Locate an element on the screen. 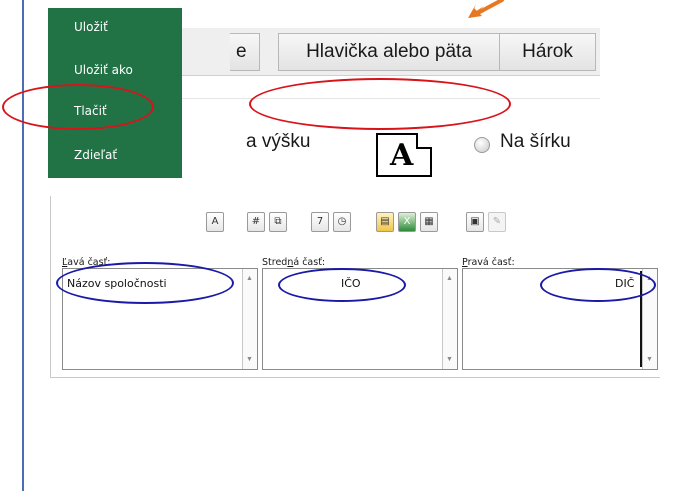 Image resolution: width=685 pixels, height=491 pixels. date-icon: 7 is located at coordinates (320, 222).